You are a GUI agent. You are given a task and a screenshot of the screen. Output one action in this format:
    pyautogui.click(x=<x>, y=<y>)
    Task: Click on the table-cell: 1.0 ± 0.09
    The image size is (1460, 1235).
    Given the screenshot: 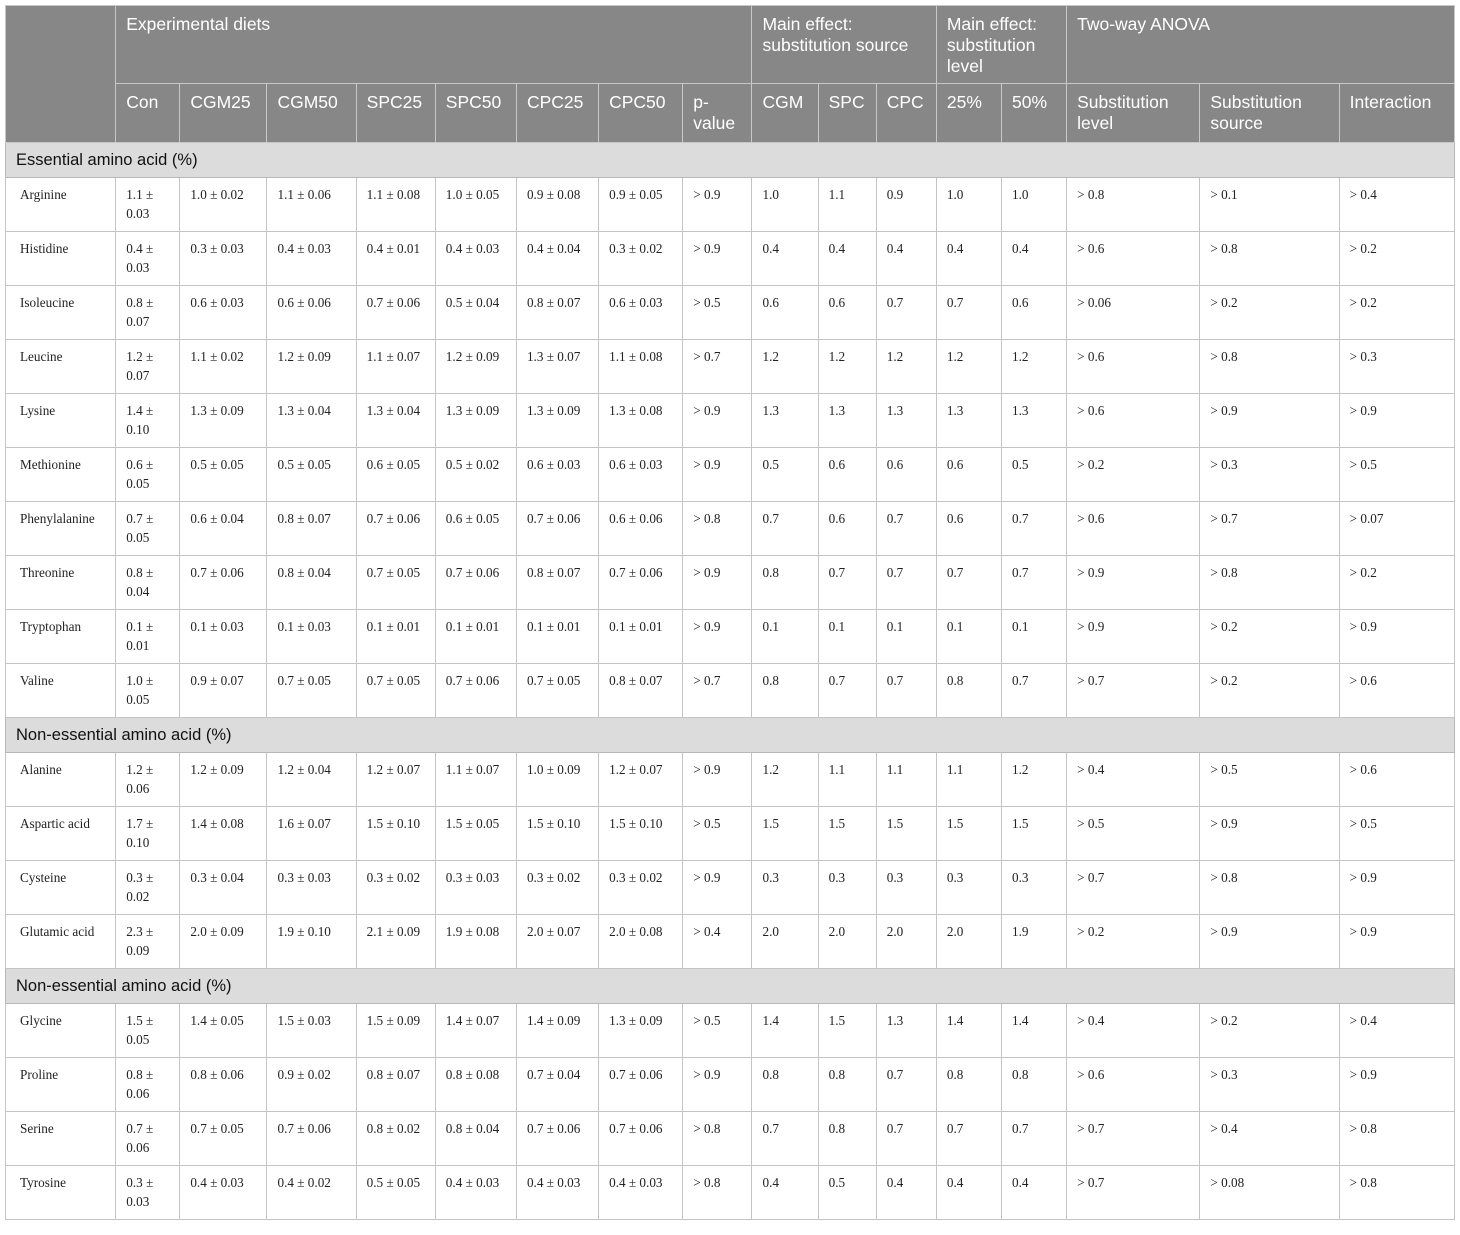 What is the action you would take?
    pyautogui.click(x=557, y=779)
    